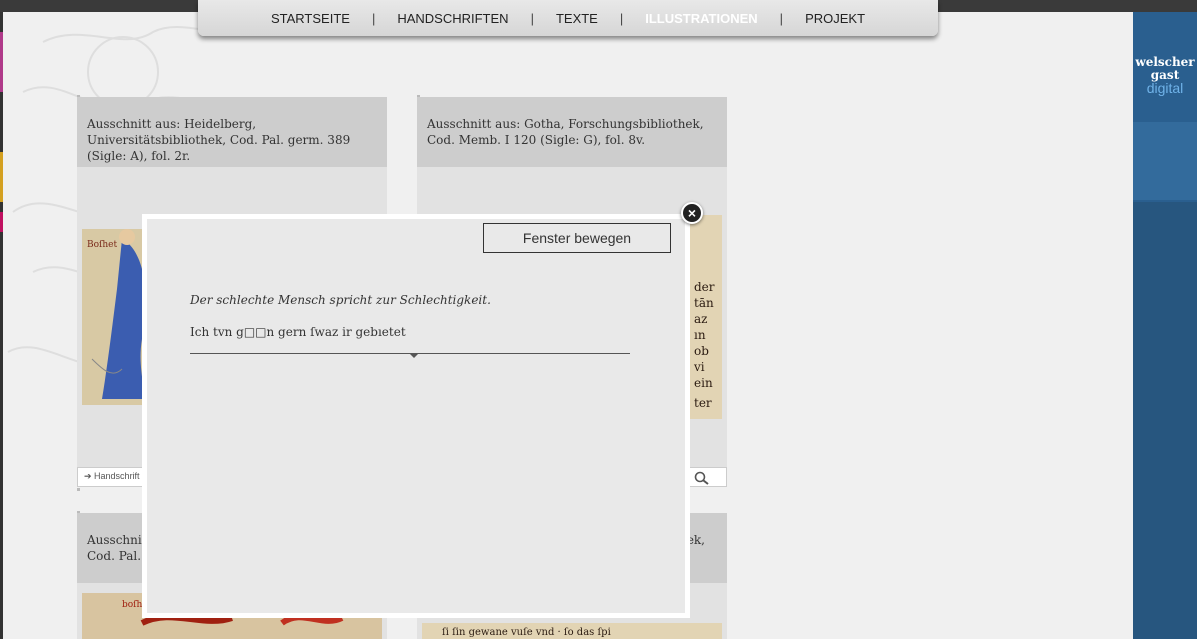 The image size is (1197, 639). I want to click on nav-illustrationen: ILLUSTRATIONEN, so click(701, 18).